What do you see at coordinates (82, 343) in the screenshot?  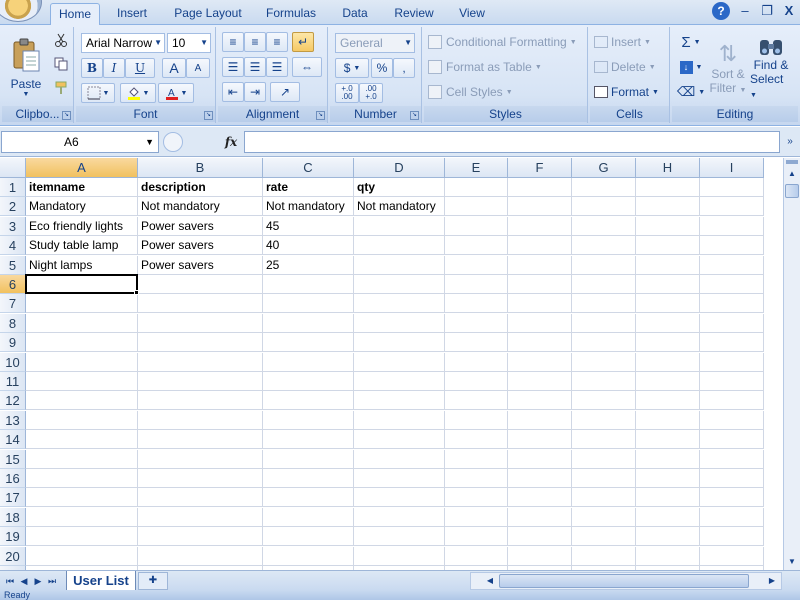 I see `cell-a9` at bounding box center [82, 343].